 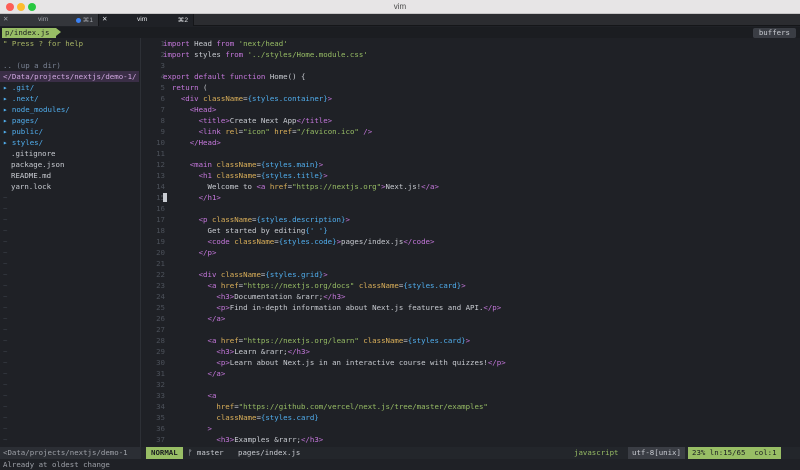 I want to click on filetype: javascript, so click(x=596, y=452).